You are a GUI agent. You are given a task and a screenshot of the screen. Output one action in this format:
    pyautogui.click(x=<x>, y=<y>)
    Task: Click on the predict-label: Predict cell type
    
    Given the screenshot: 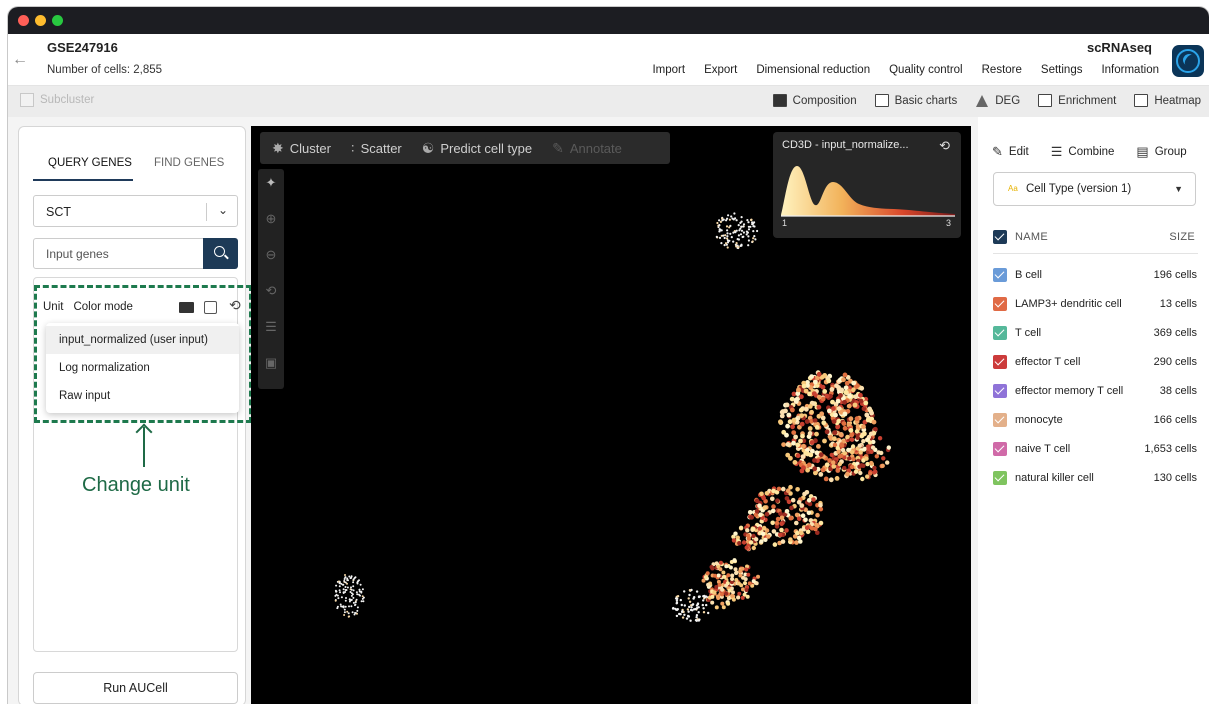 What is the action you would take?
    pyautogui.click(x=486, y=148)
    